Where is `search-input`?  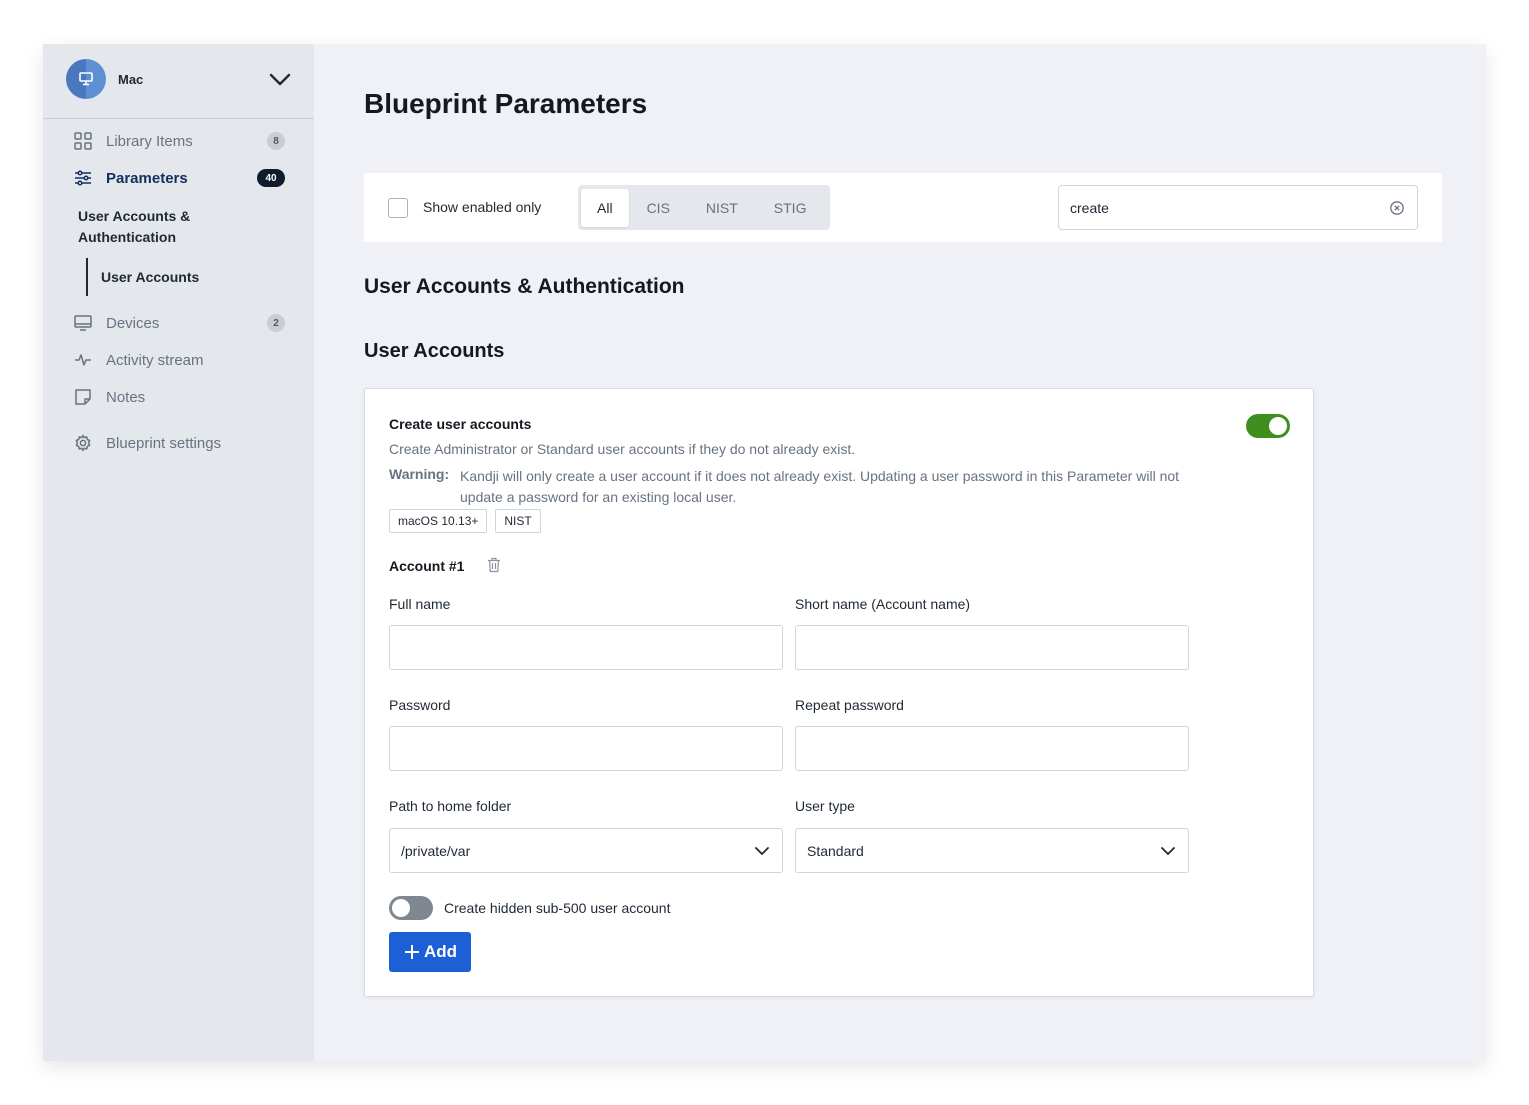 search-input is located at coordinates (1220, 208).